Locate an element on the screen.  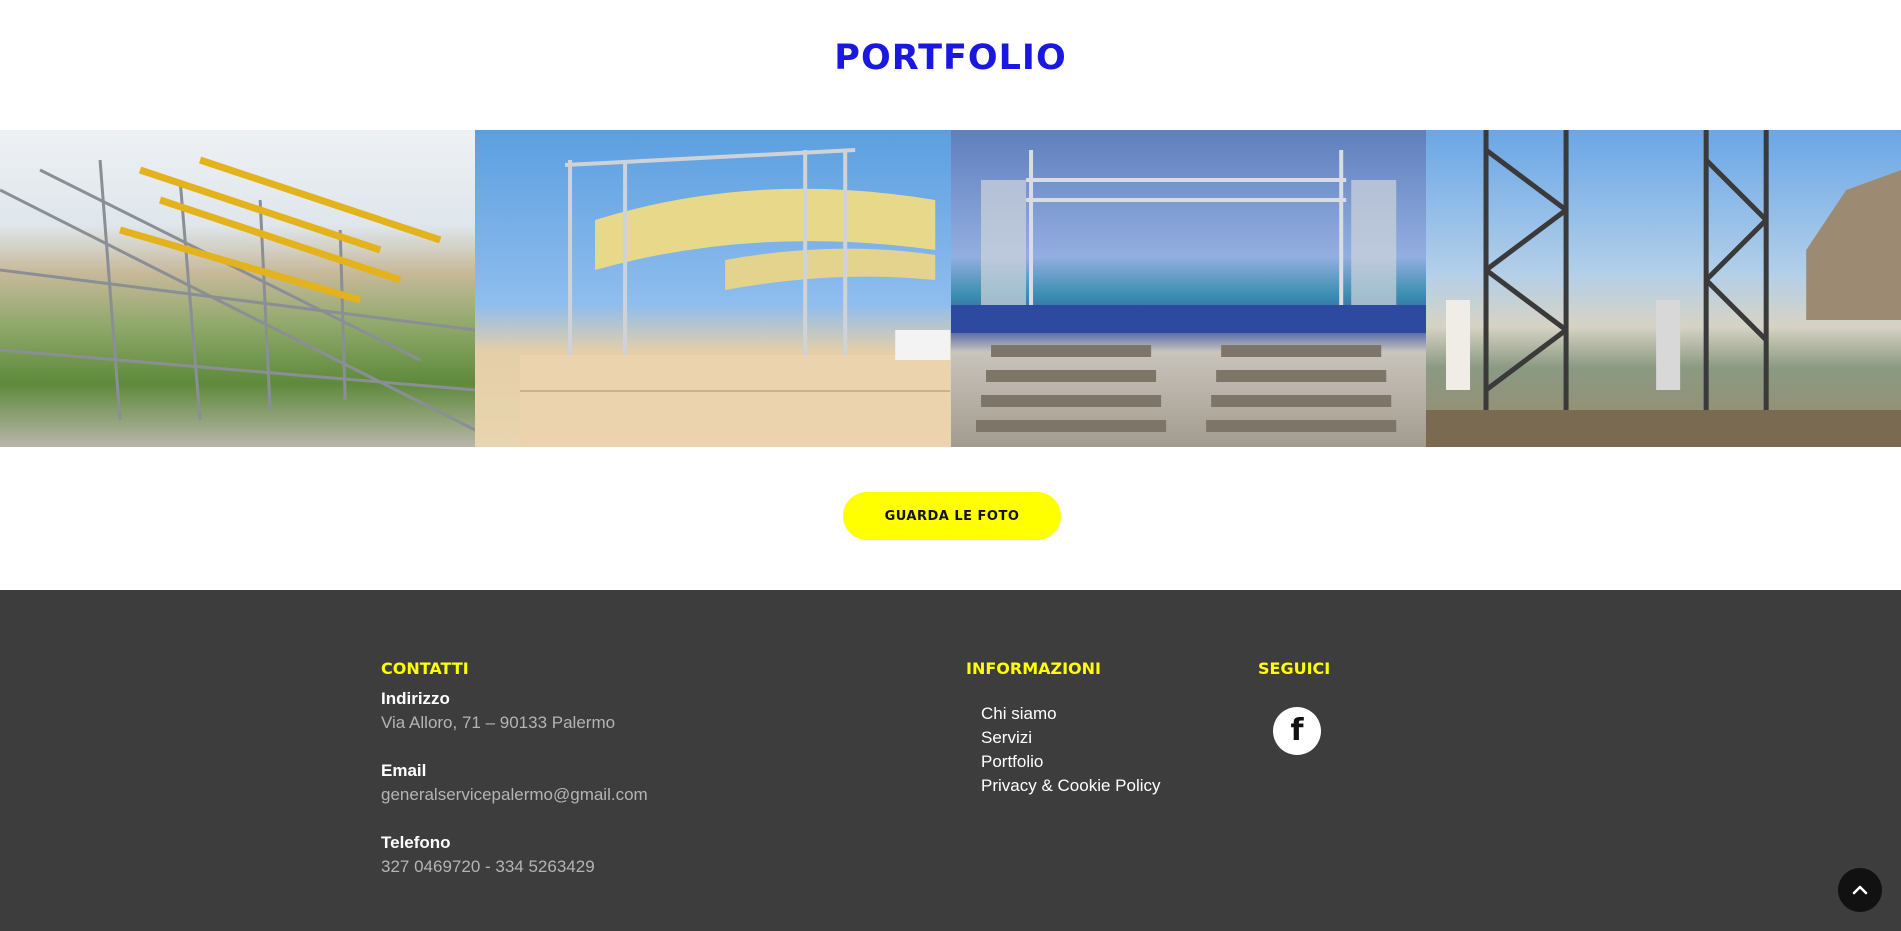
email-link: generalservicepalermo@gmail.com is located at coordinates (514, 795).